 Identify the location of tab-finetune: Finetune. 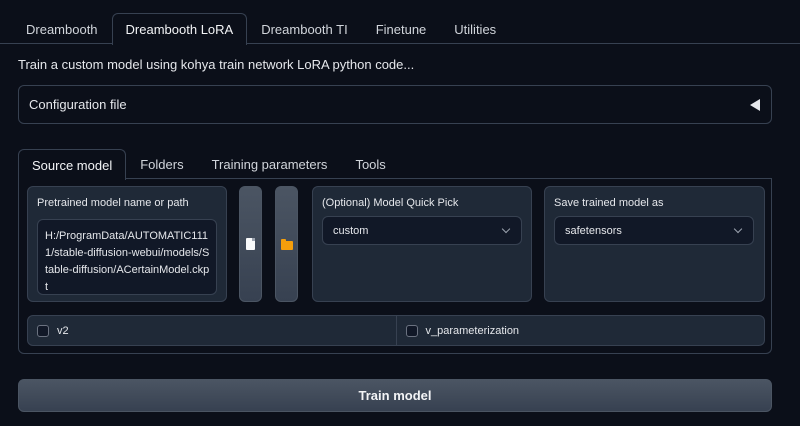
(401, 28).